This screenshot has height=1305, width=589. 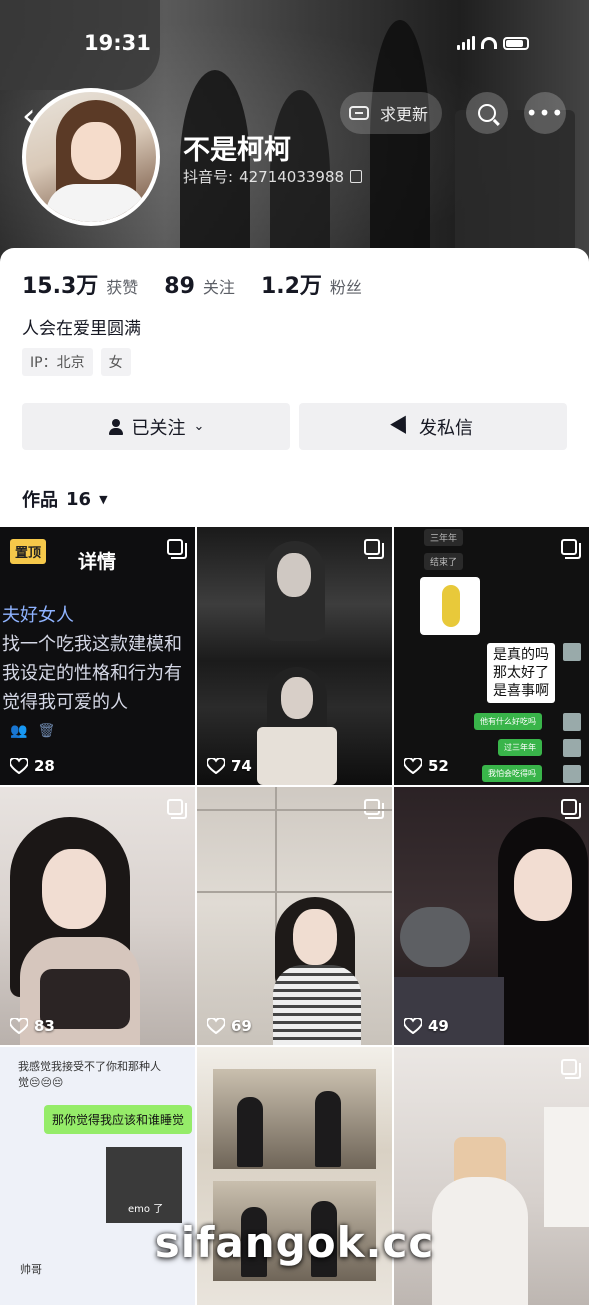 What do you see at coordinates (65, 499) in the screenshot?
I see `works-tab: 作品 16 ▼` at bounding box center [65, 499].